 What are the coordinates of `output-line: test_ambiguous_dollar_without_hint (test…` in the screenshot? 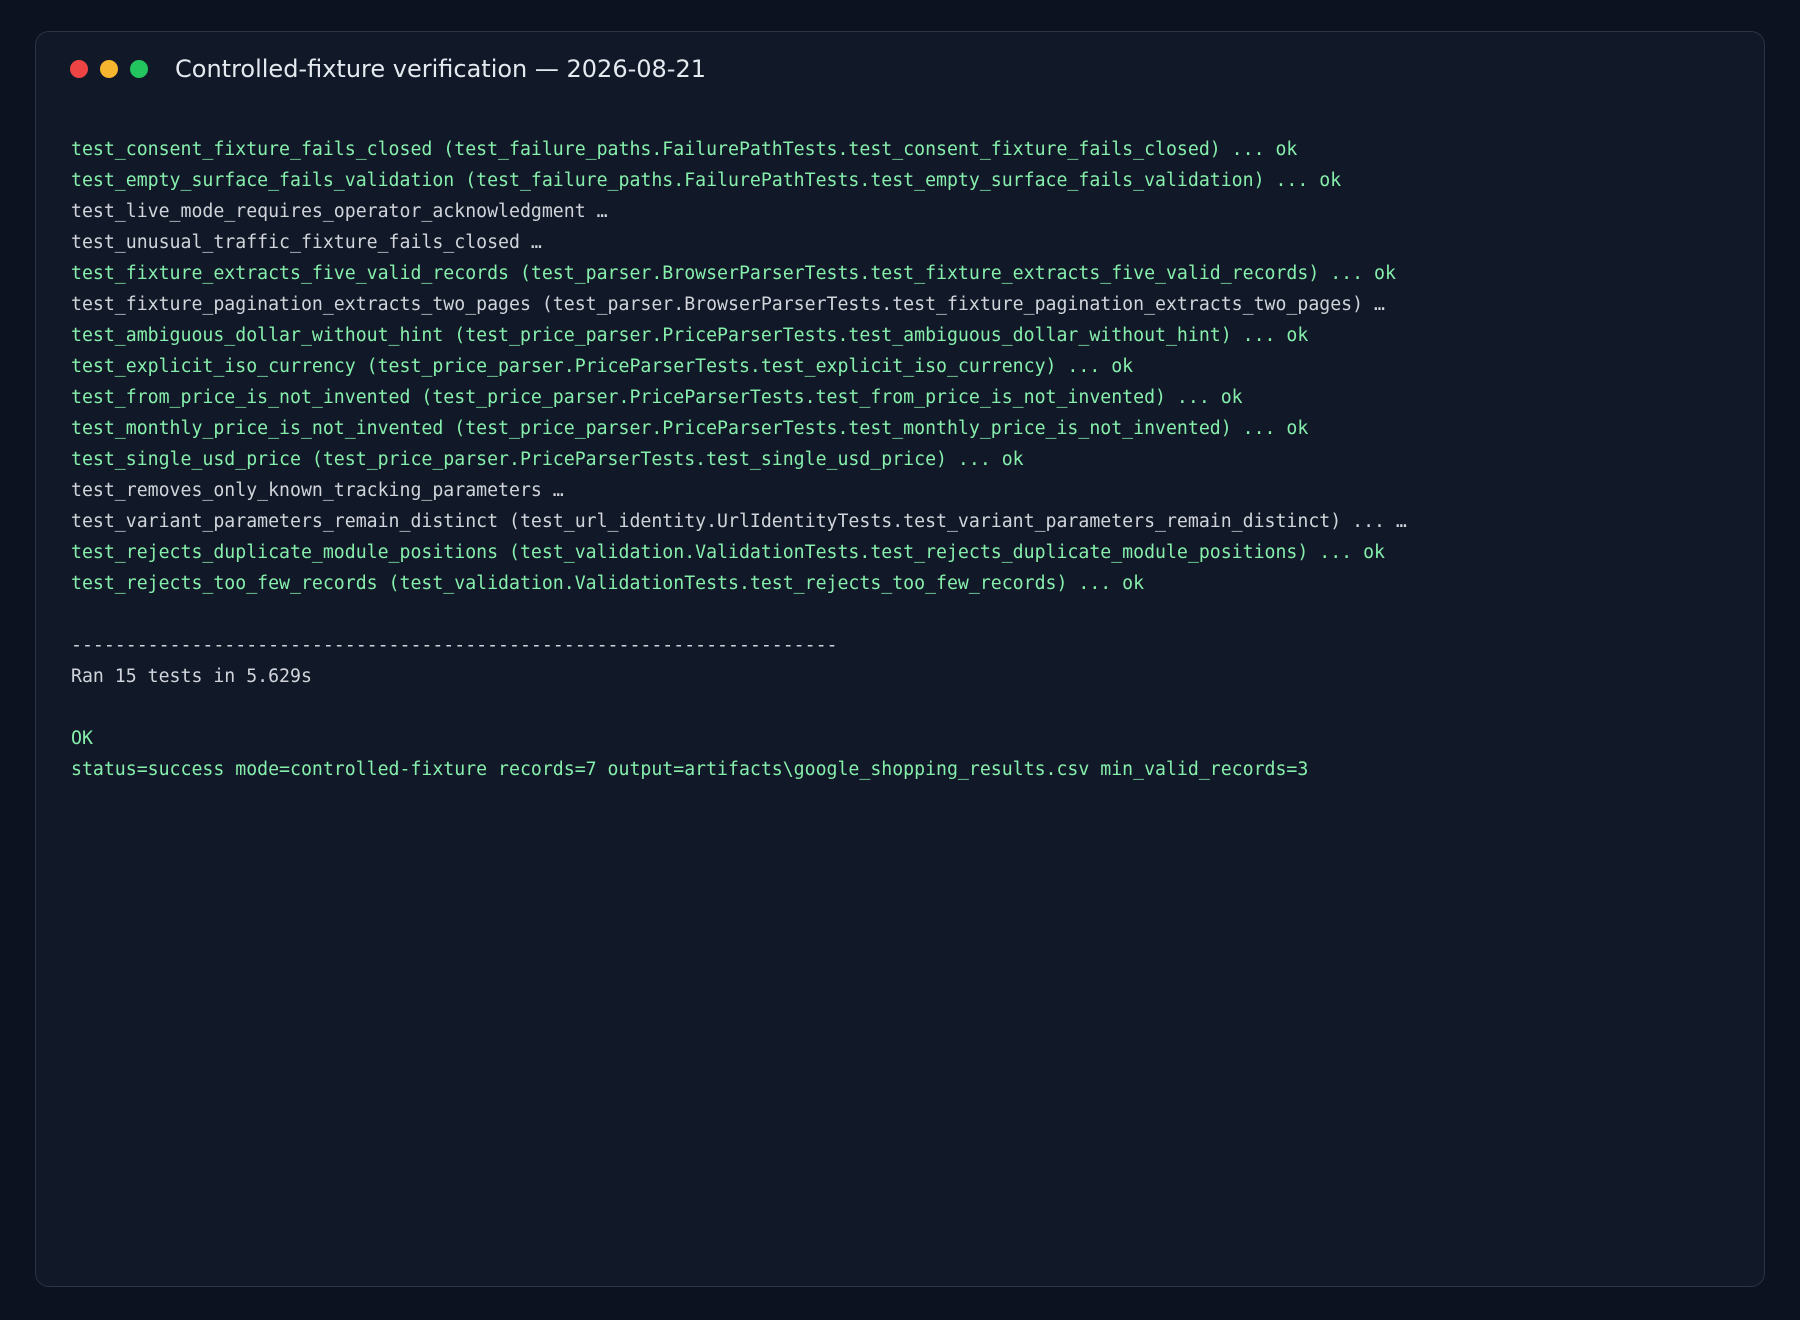 It's located at (690, 335).